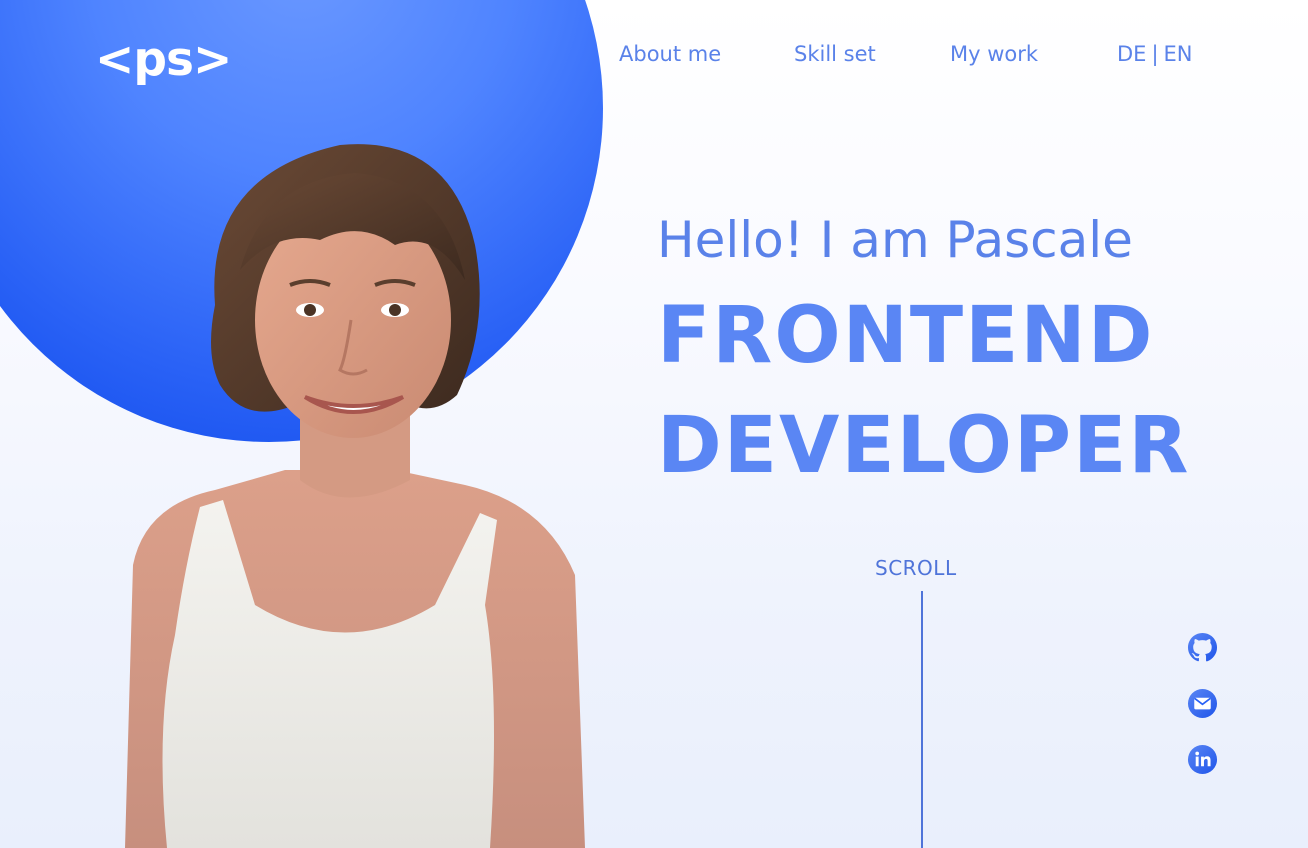 The width and height of the screenshot is (1308, 848). I want to click on linkedin-icon, so click(1202, 759).